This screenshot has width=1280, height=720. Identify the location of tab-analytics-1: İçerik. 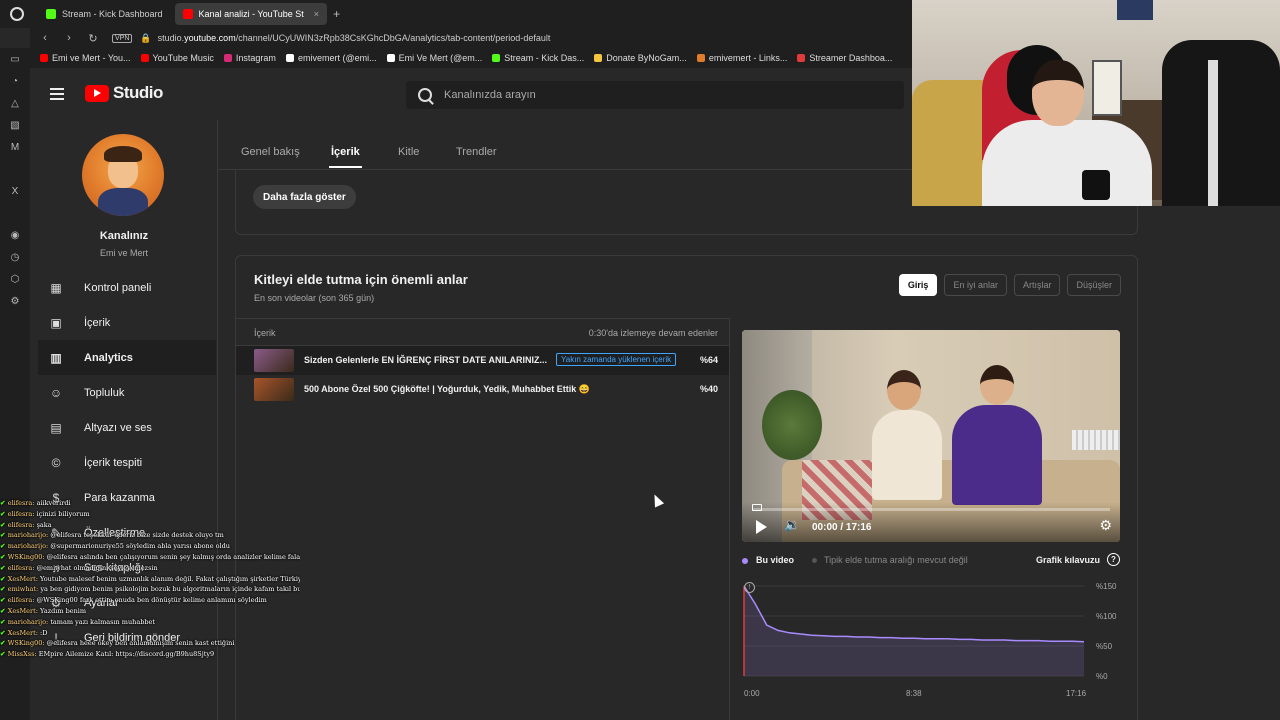
(345, 157).